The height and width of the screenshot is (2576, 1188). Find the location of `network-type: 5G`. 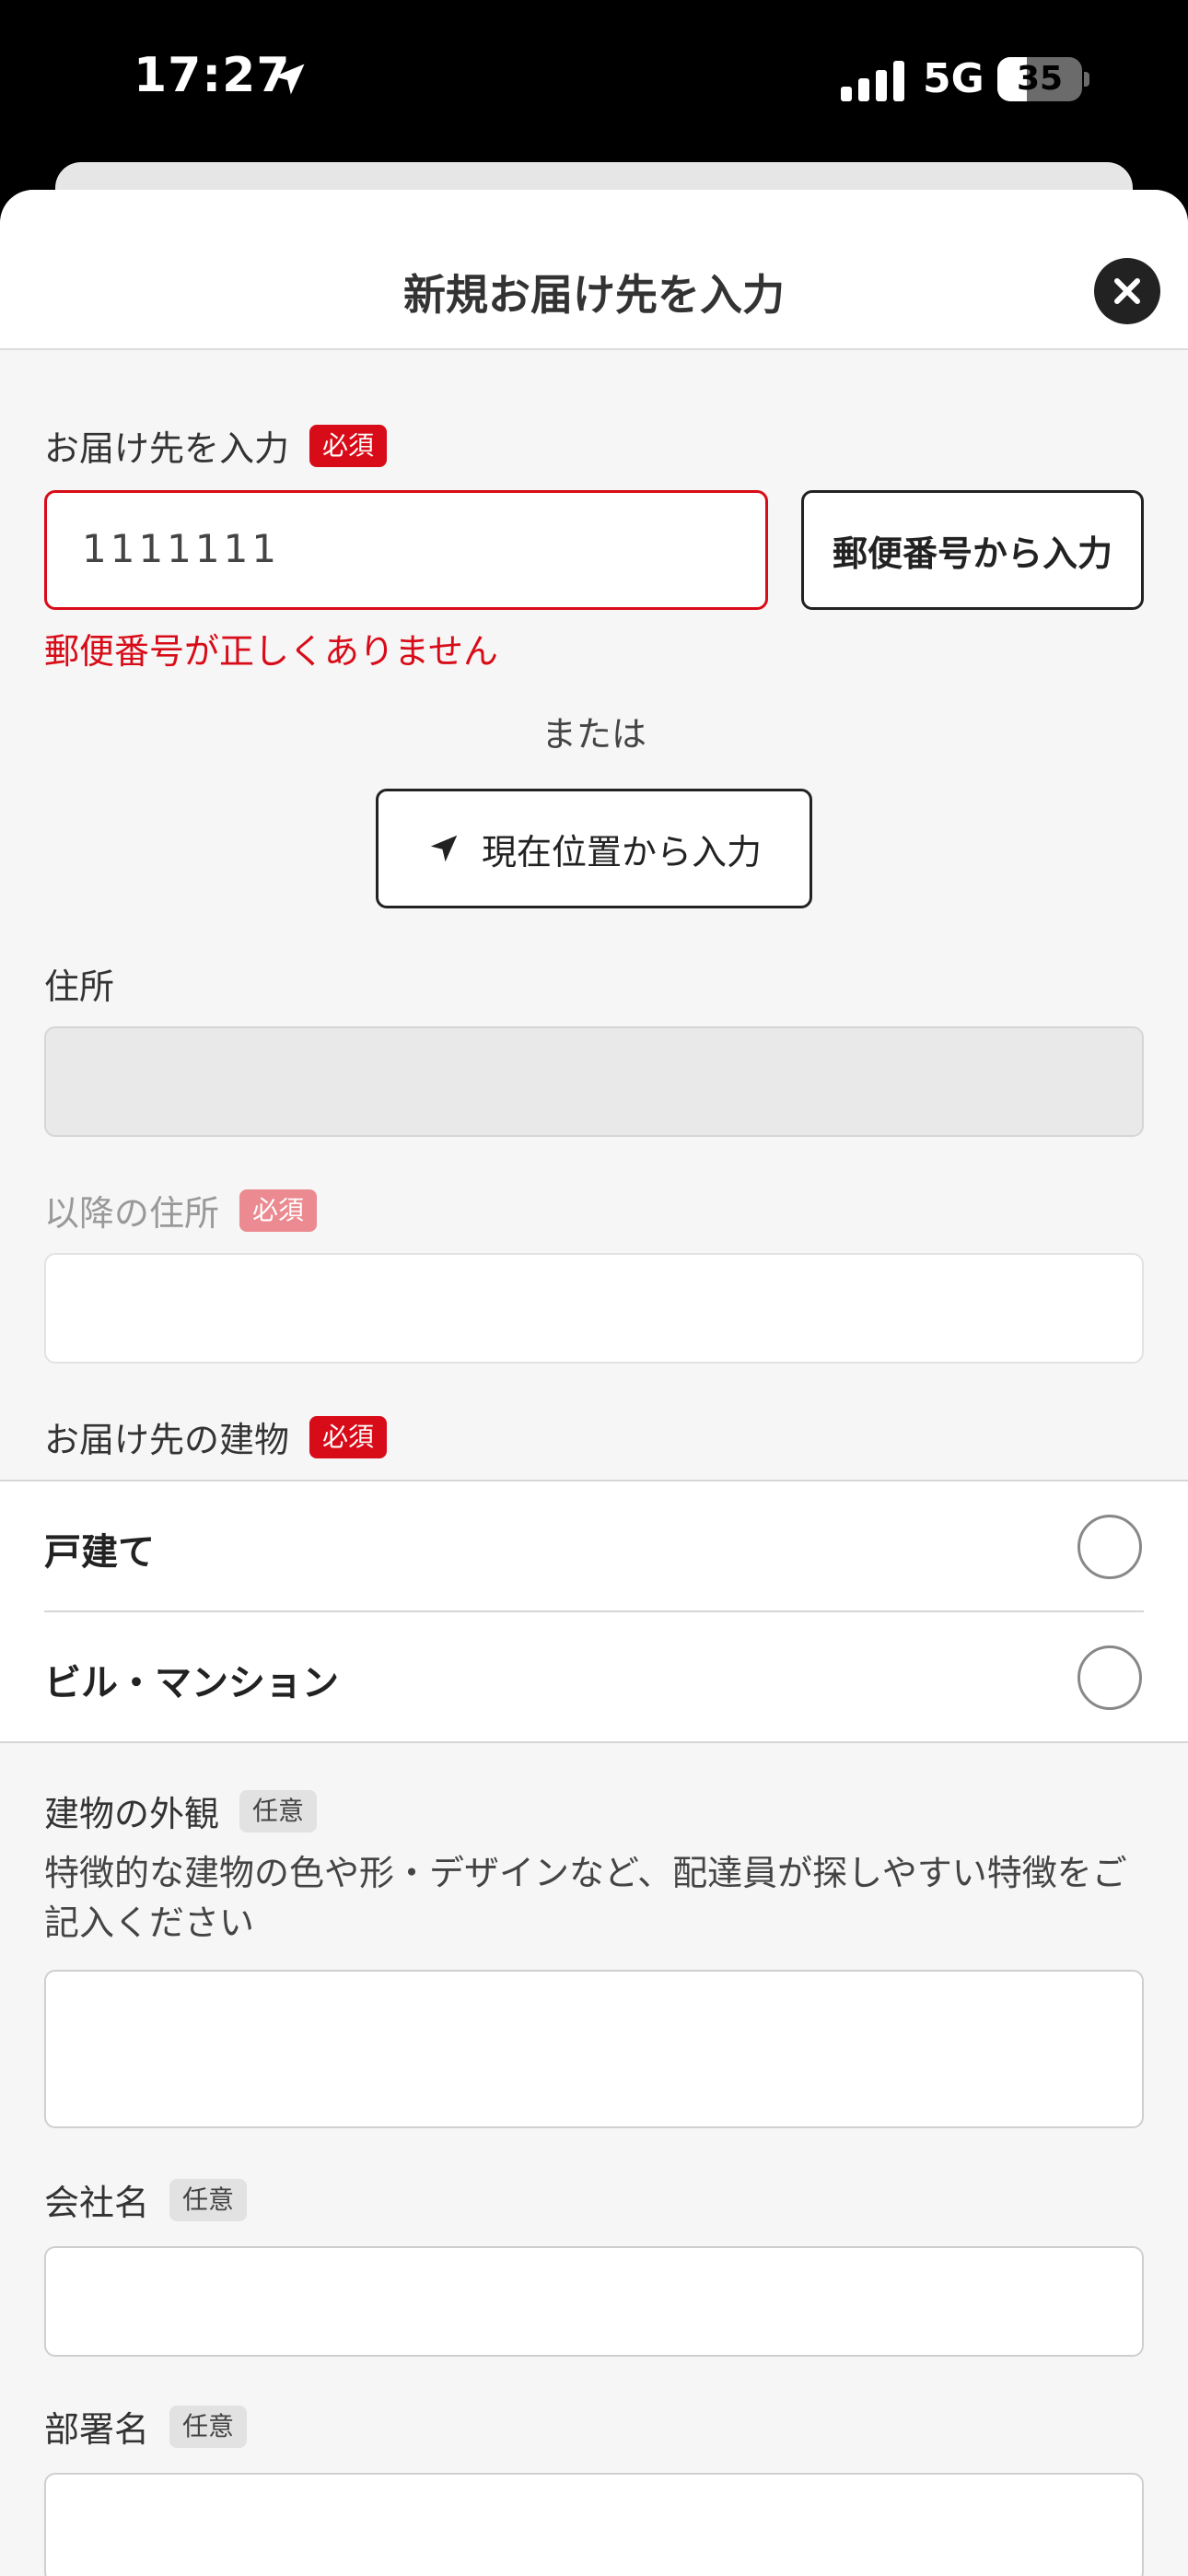

network-type: 5G is located at coordinates (954, 78).